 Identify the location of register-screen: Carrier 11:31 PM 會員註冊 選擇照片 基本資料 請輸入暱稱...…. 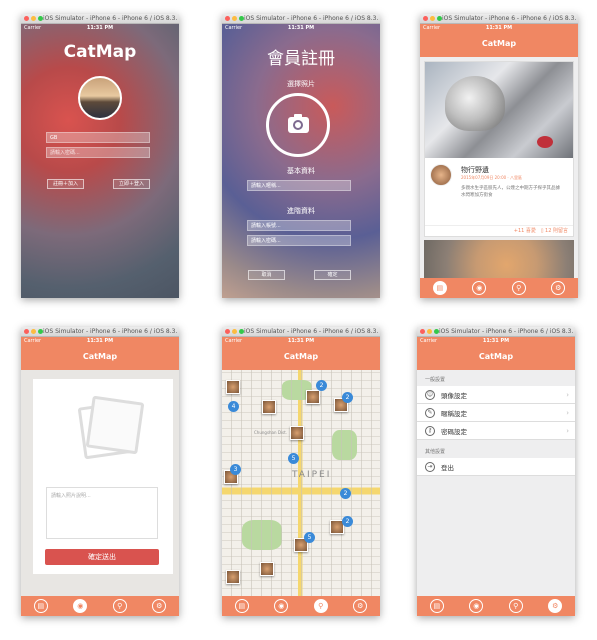
(301, 161).